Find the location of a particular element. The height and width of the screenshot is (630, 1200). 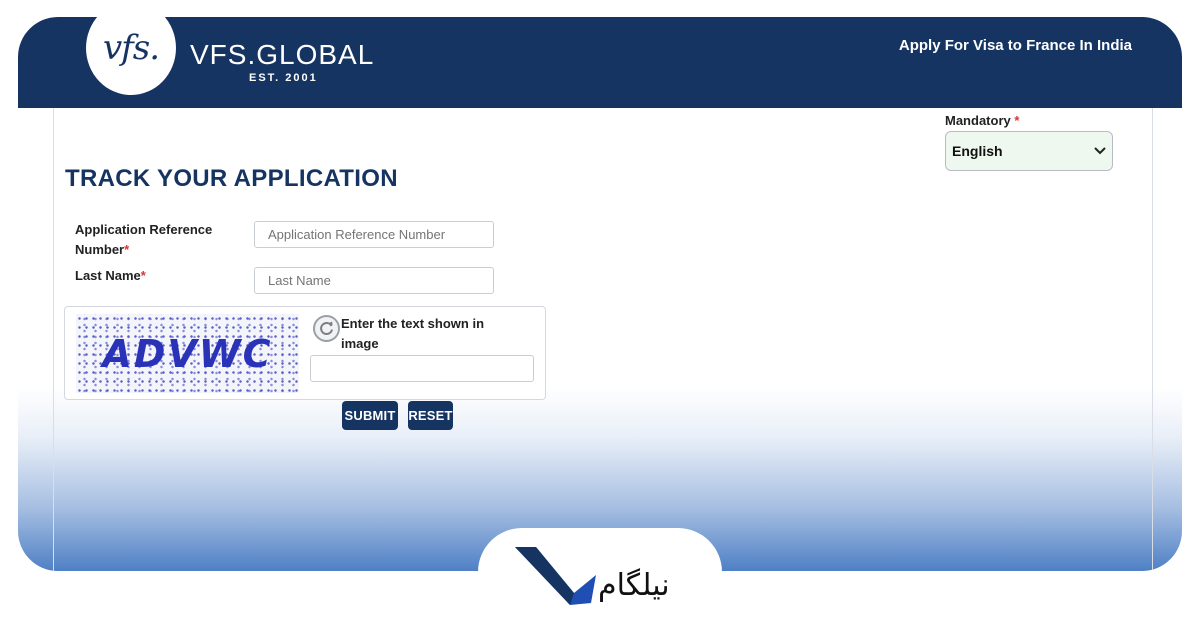

logo-mark: vfs. is located at coordinates (131, 48).